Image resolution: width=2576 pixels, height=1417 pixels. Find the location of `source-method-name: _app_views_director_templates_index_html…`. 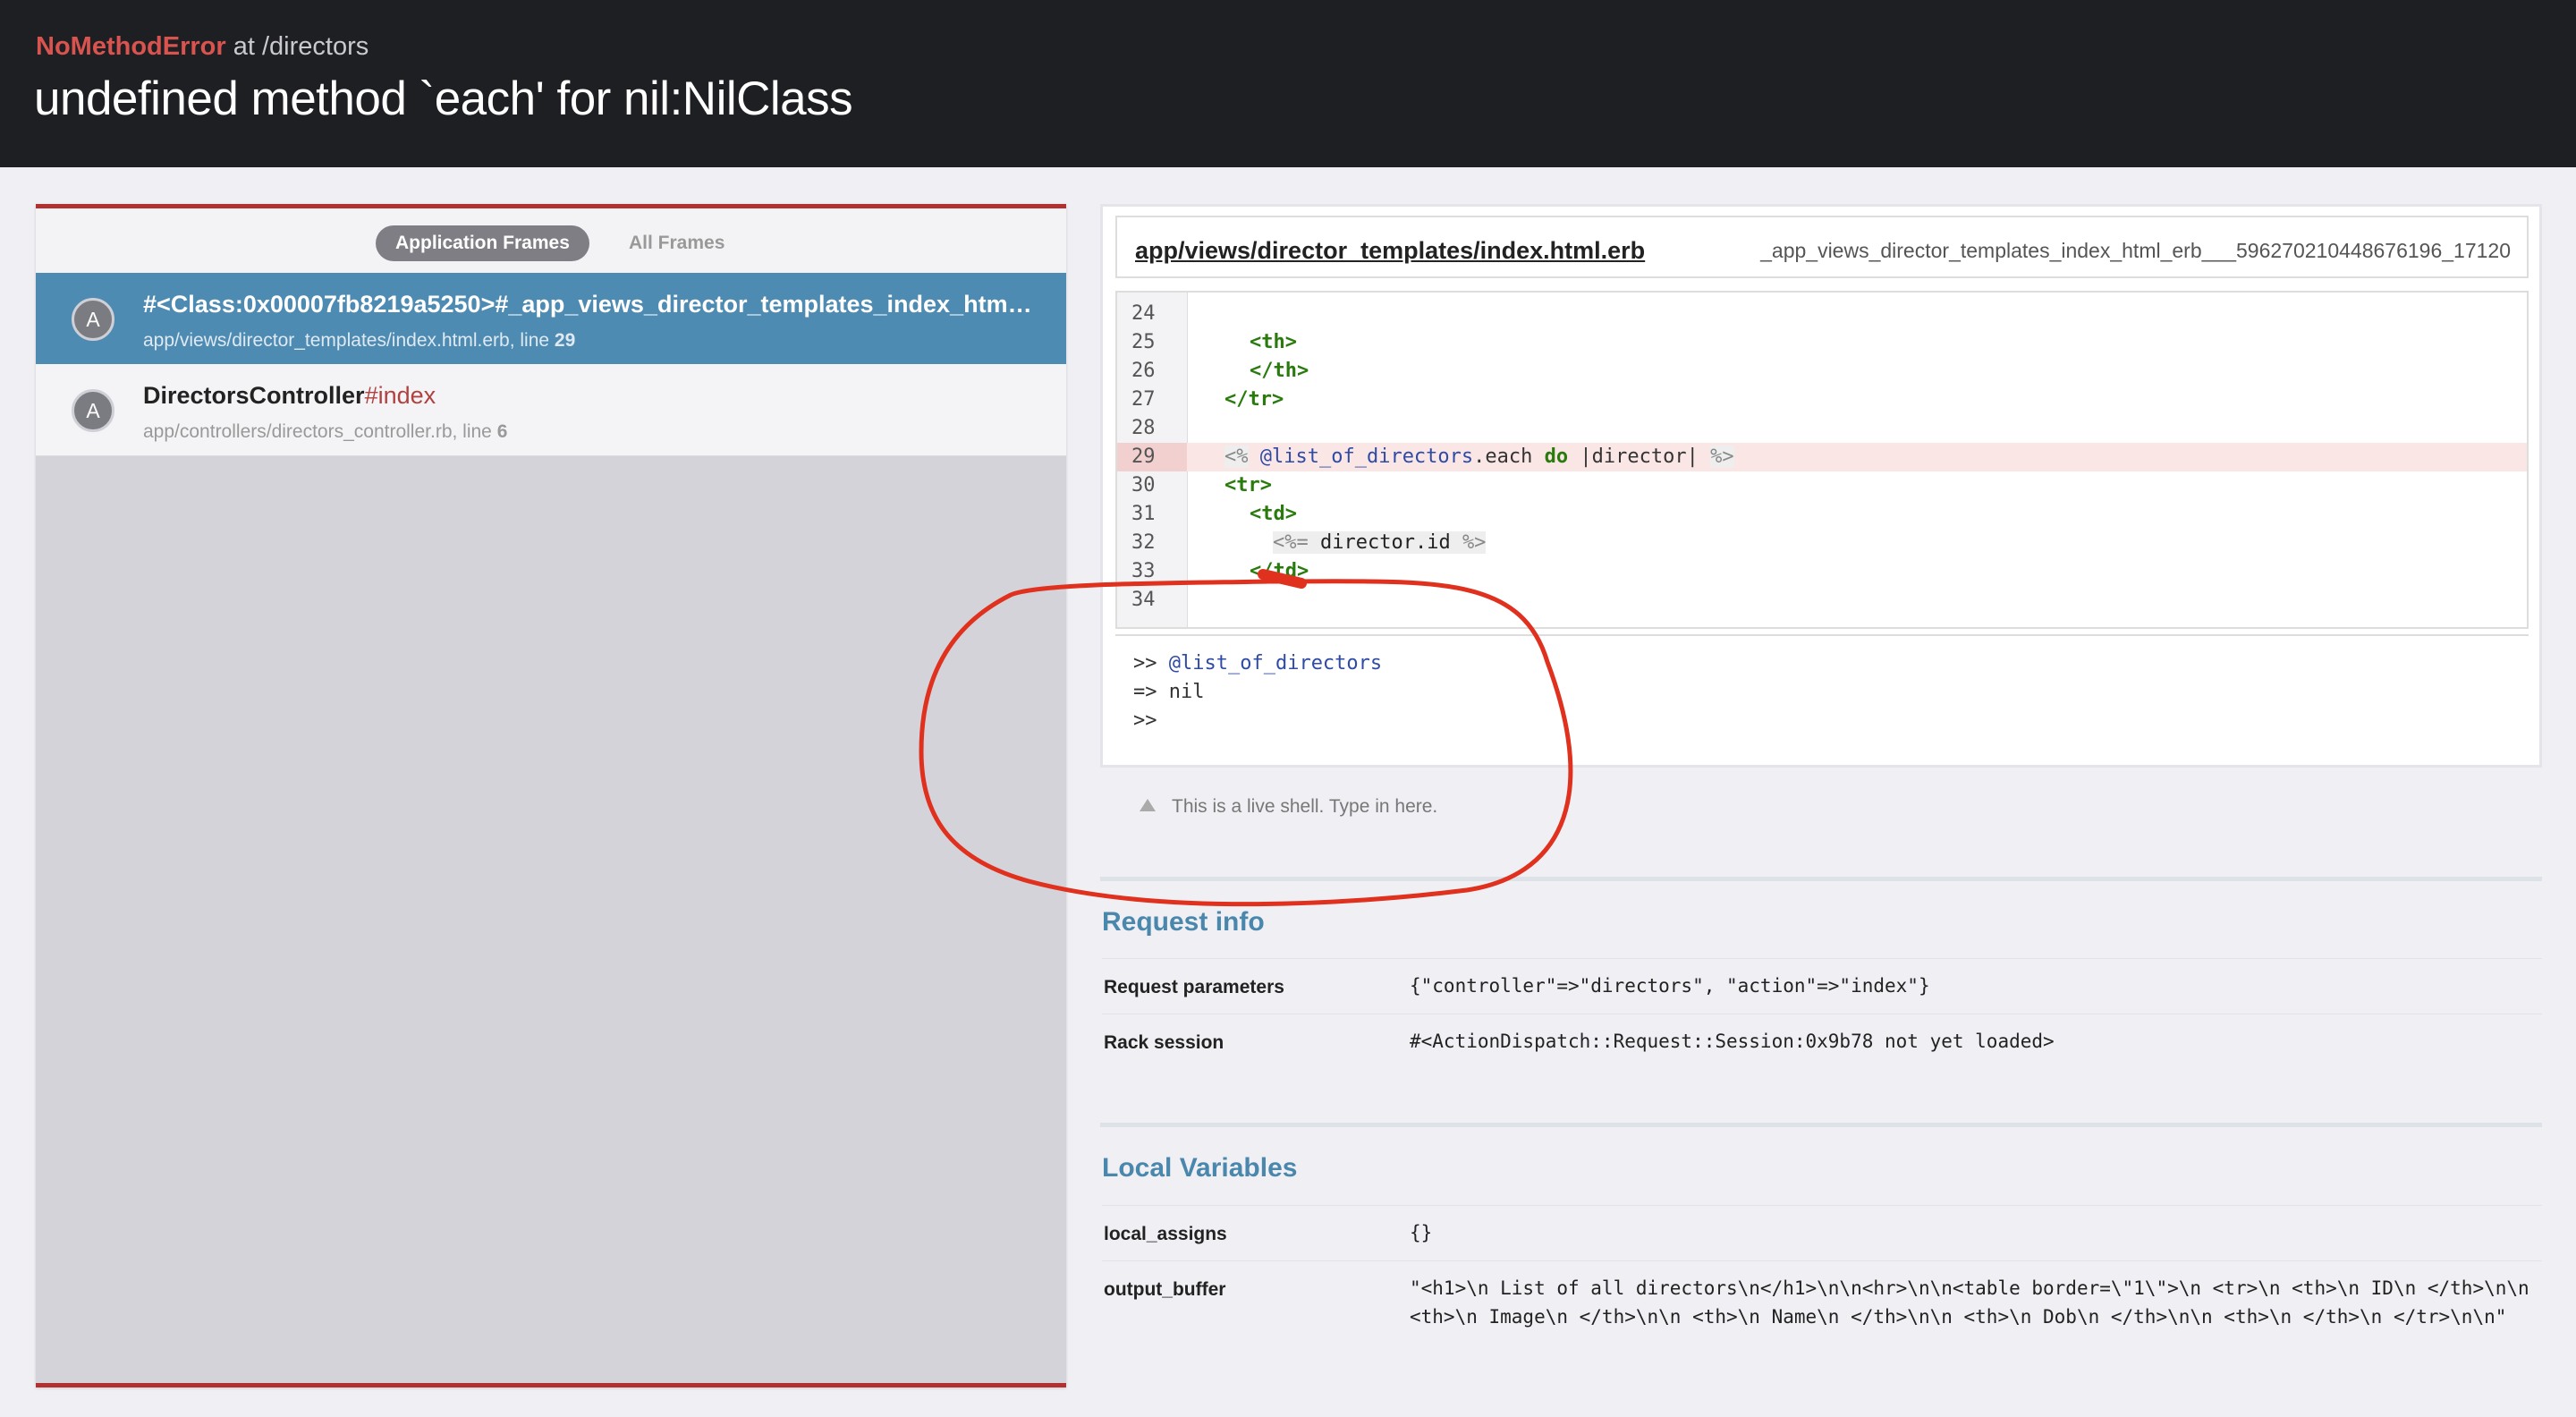

source-method-name: _app_views_director_templates_index_html… is located at coordinates (2135, 250).